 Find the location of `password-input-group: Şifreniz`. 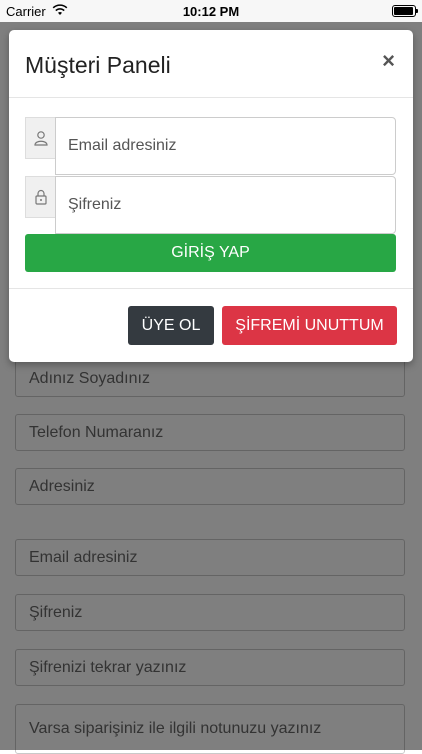

password-input-group: Şifreniz is located at coordinates (210, 205).